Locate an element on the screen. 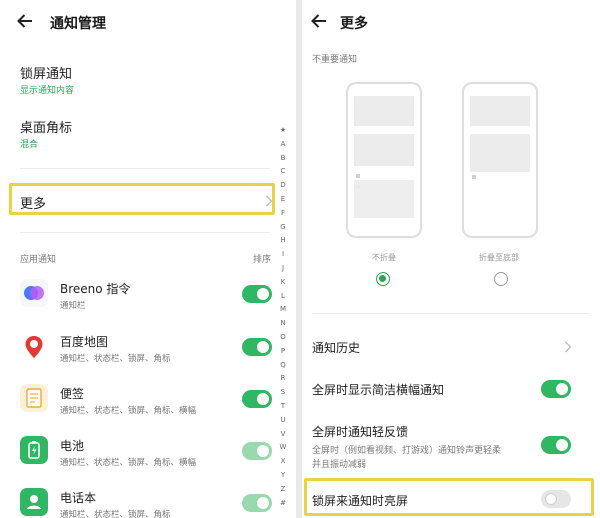 The height and width of the screenshot is (518, 600). app-name: 便签 is located at coordinates (72, 394).